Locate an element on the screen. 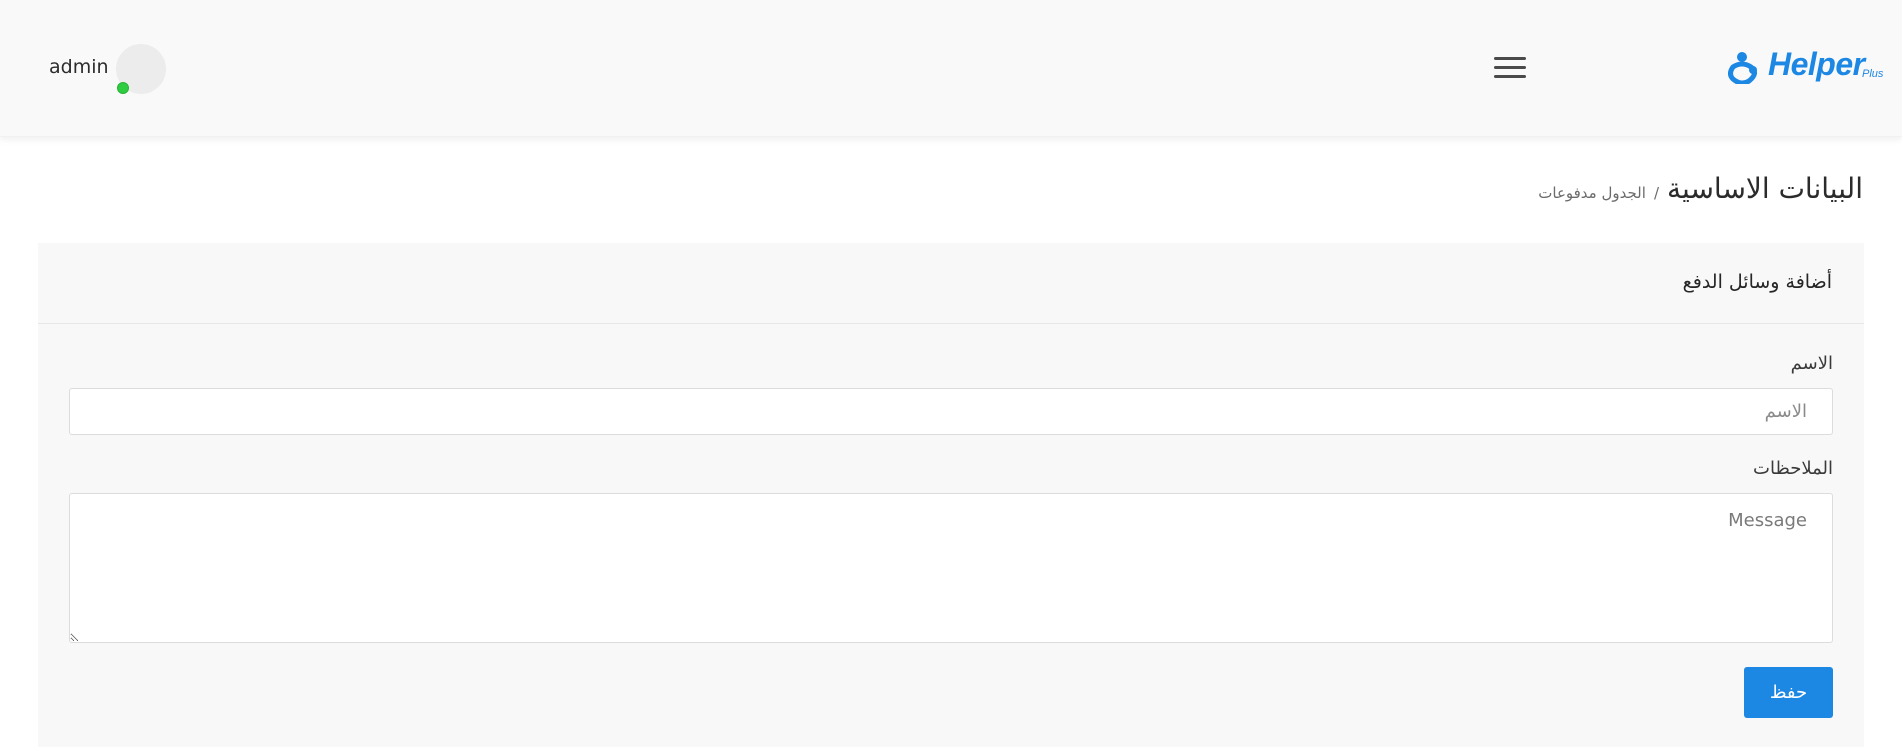 Image resolution: width=1902 pixels, height=747 pixels. helper-logo-icon is located at coordinates (1742, 68).